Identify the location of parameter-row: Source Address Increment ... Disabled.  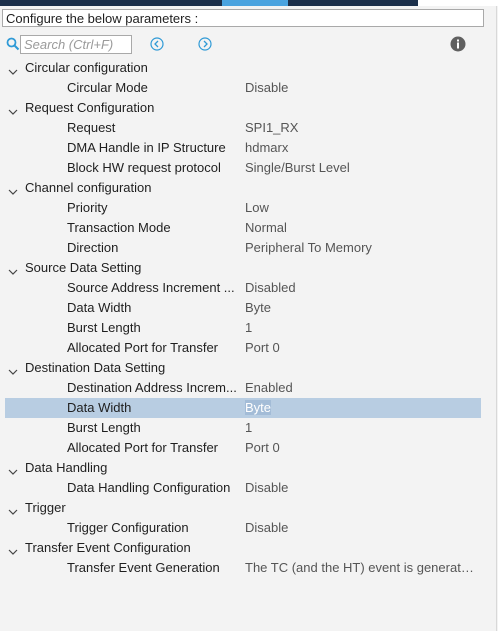
(248, 288).